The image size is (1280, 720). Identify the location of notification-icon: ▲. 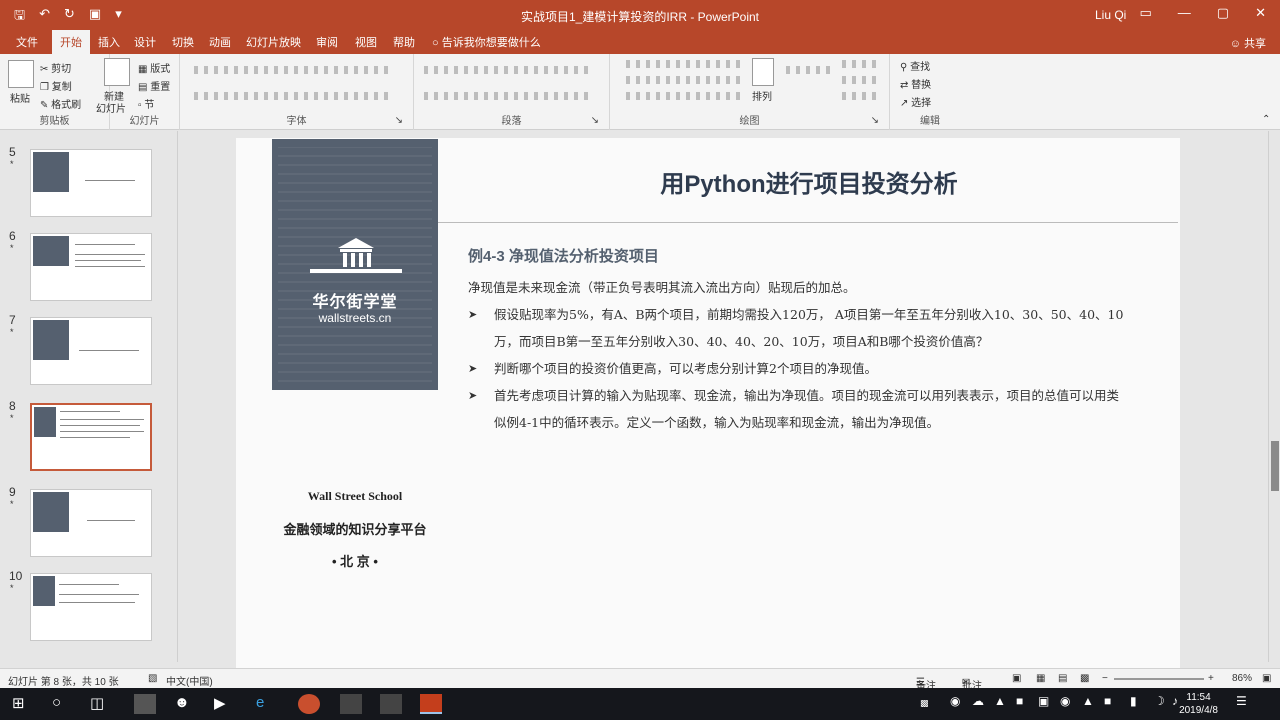
(1005, 704).